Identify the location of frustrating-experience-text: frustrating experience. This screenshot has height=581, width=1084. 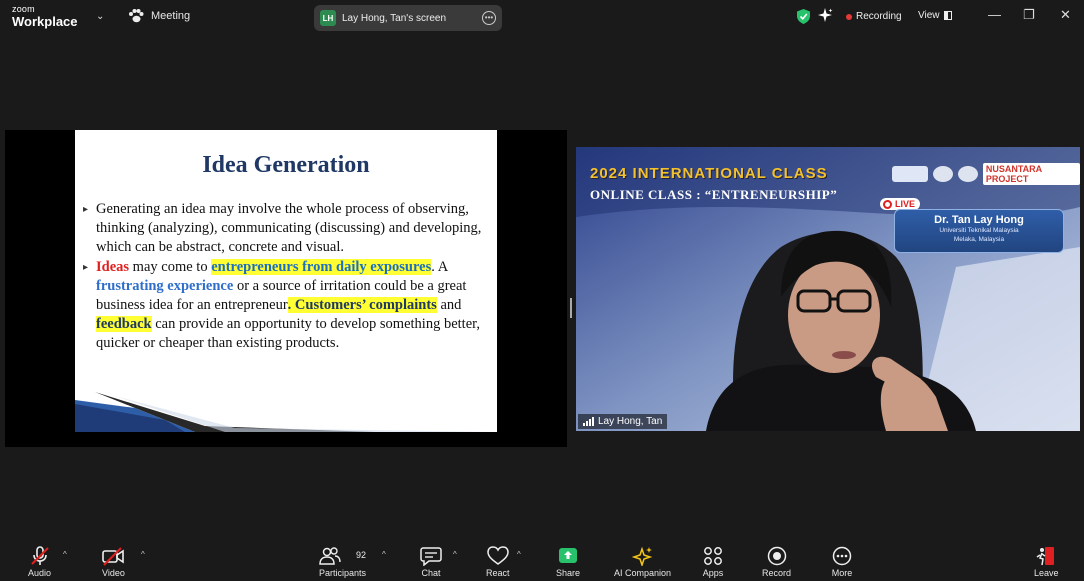
(165, 286).